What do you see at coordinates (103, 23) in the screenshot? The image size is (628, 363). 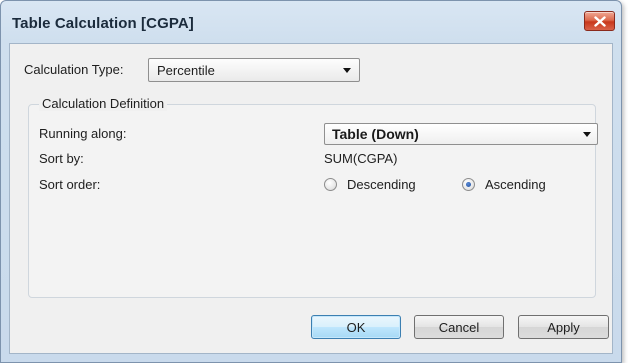 I see `dialog-title: Table Calculation [CGPA]` at bounding box center [103, 23].